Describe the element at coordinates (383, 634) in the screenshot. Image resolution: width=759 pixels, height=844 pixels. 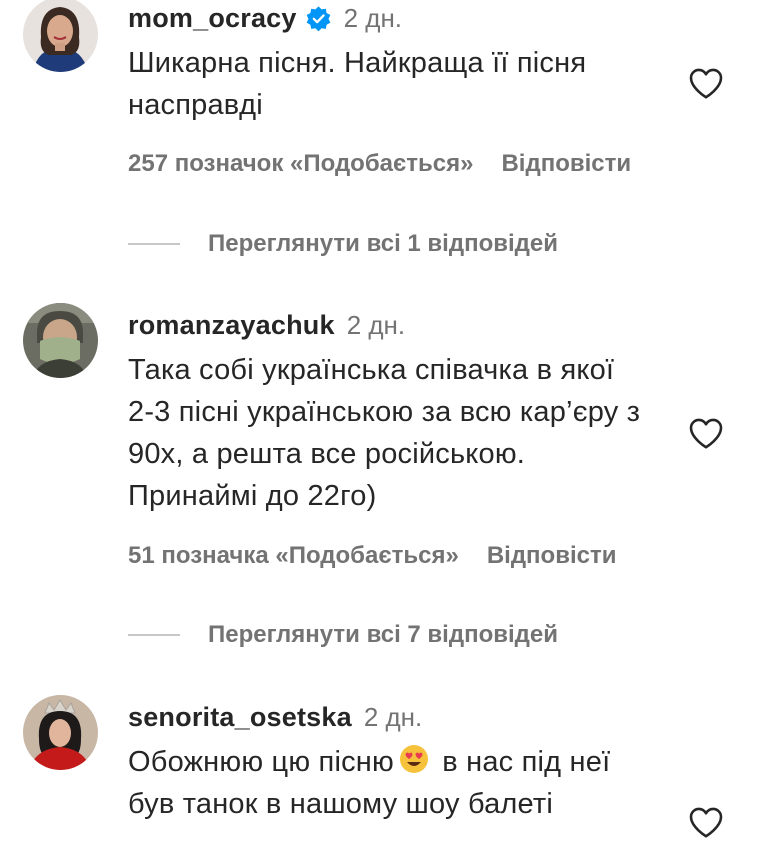
I see `view-replies-label: Переглянути всі 7 відповідей` at that location.